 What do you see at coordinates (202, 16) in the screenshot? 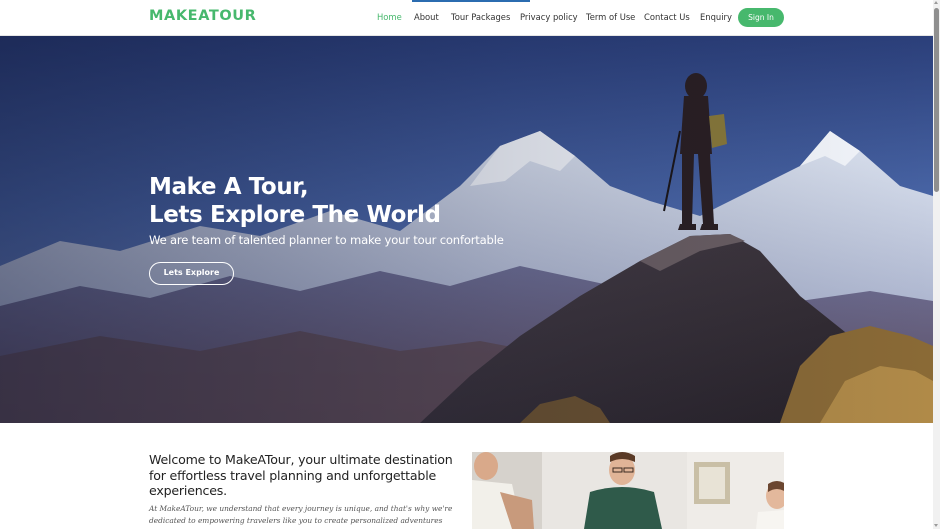
I see `logo: MAKEATOUR` at bounding box center [202, 16].